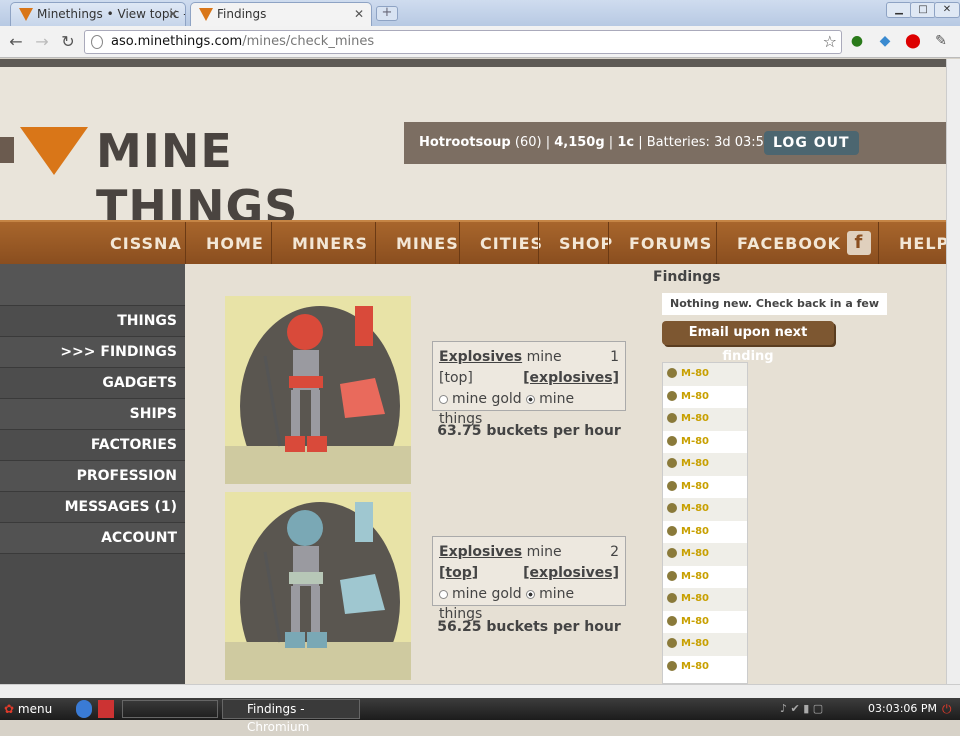 This screenshot has width=960, height=736. I want to click on facebook-icon: f, so click(858, 242).